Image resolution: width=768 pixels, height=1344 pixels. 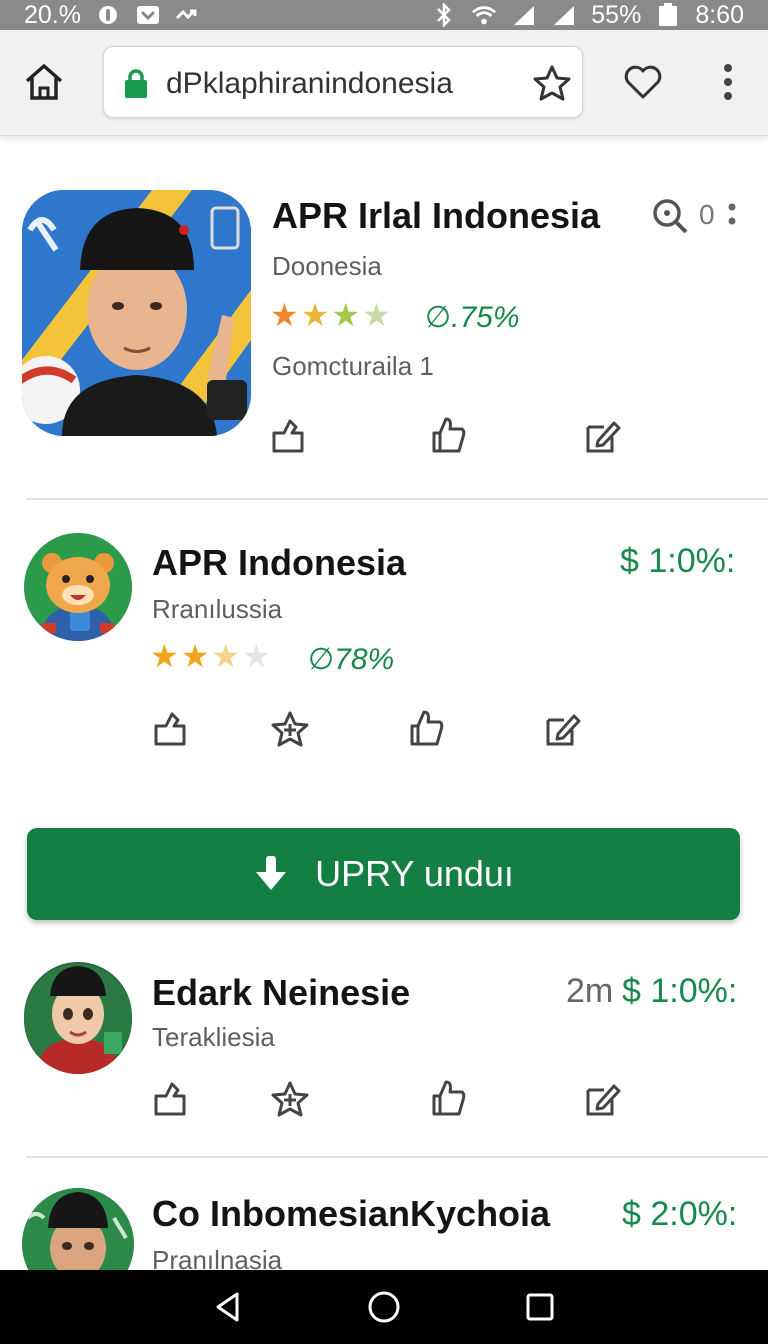 I want to click on battery-icon, so click(x=668, y=14).